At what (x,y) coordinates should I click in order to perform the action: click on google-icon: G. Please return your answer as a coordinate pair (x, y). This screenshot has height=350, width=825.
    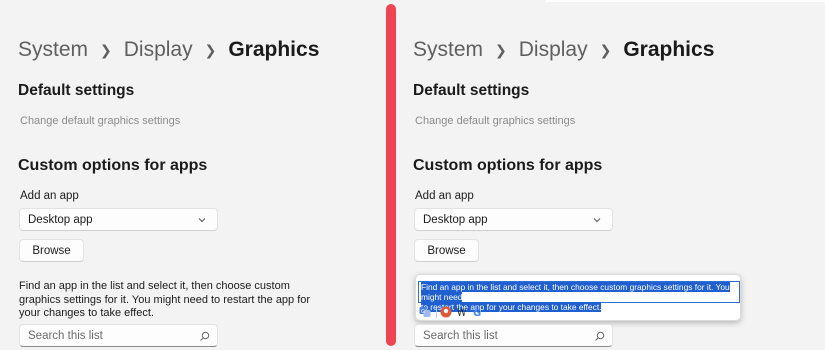
    Looking at the image, I should click on (478, 312).